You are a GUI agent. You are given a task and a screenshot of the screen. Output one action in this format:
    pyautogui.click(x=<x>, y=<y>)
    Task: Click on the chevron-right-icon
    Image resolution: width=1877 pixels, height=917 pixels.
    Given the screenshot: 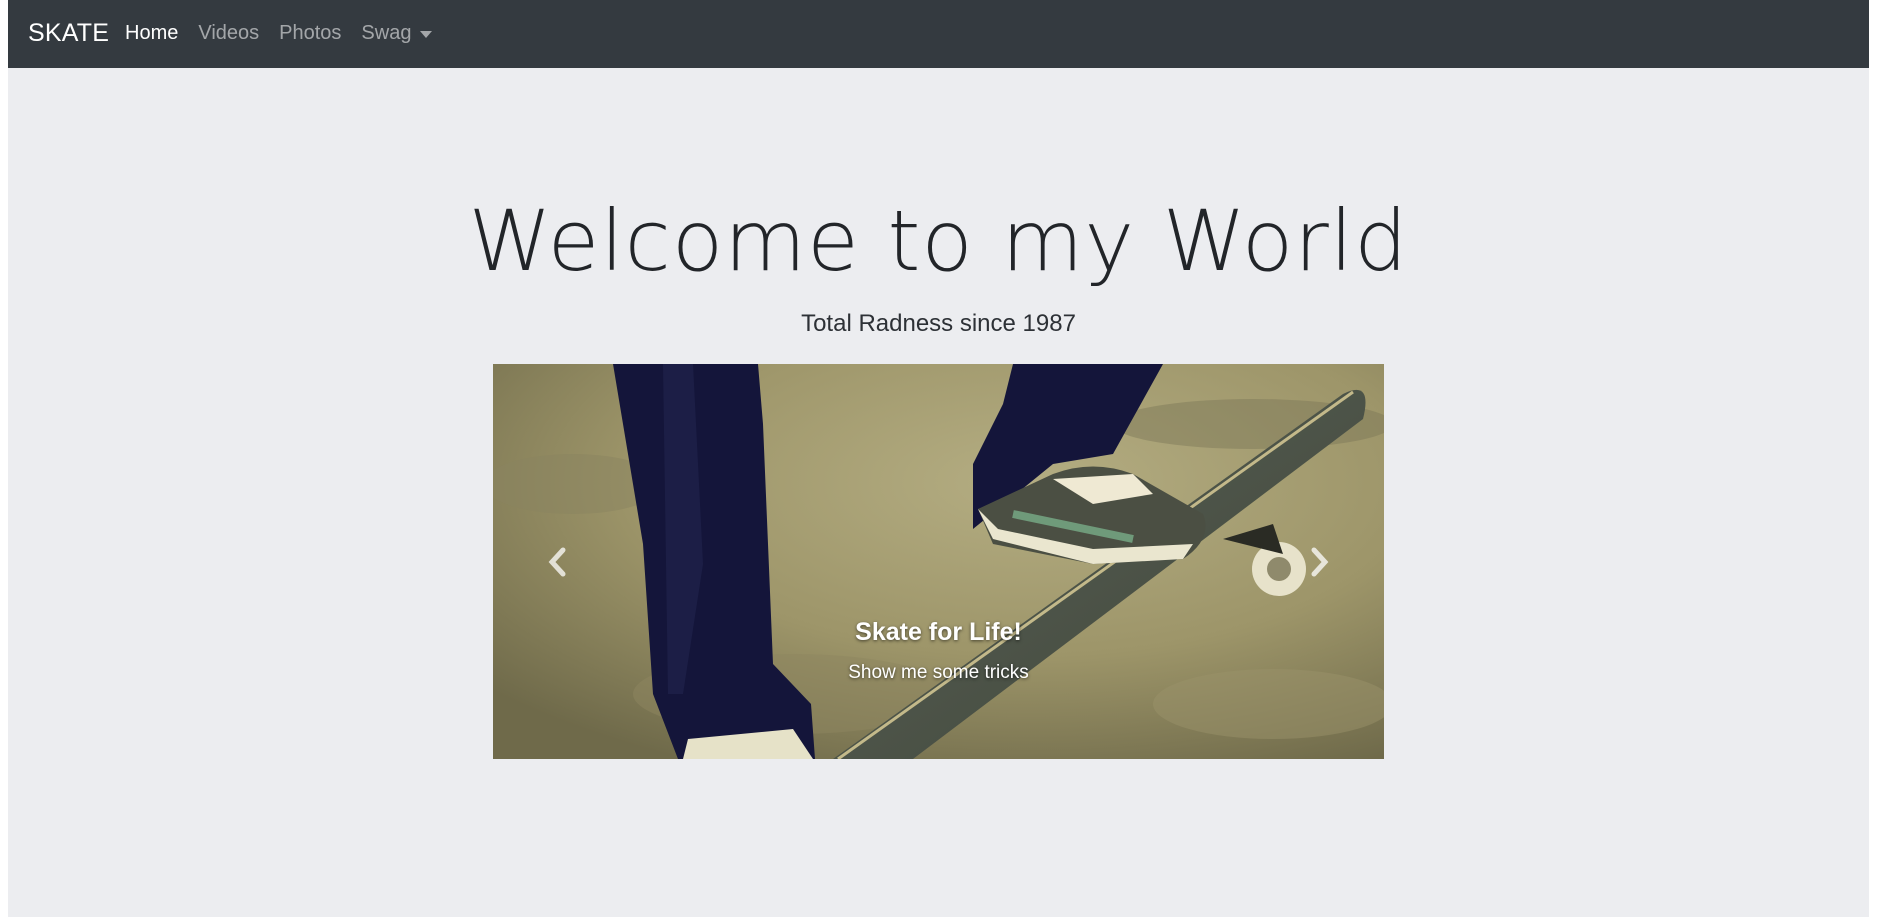 What is the action you would take?
    pyautogui.click(x=1320, y=561)
    